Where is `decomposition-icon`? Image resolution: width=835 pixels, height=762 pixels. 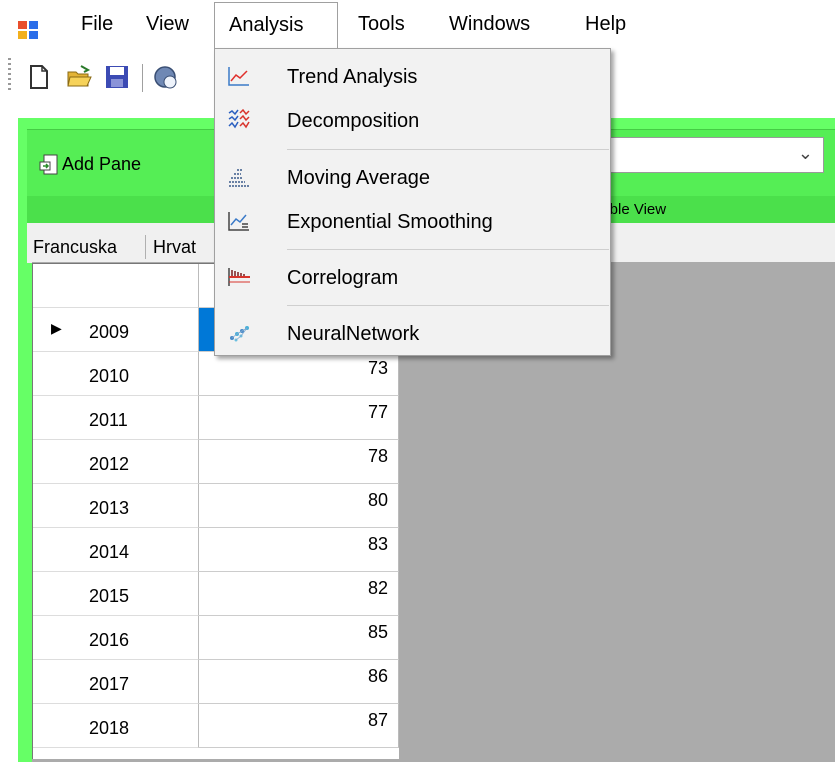
decomposition-icon is located at coordinates (239, 119).